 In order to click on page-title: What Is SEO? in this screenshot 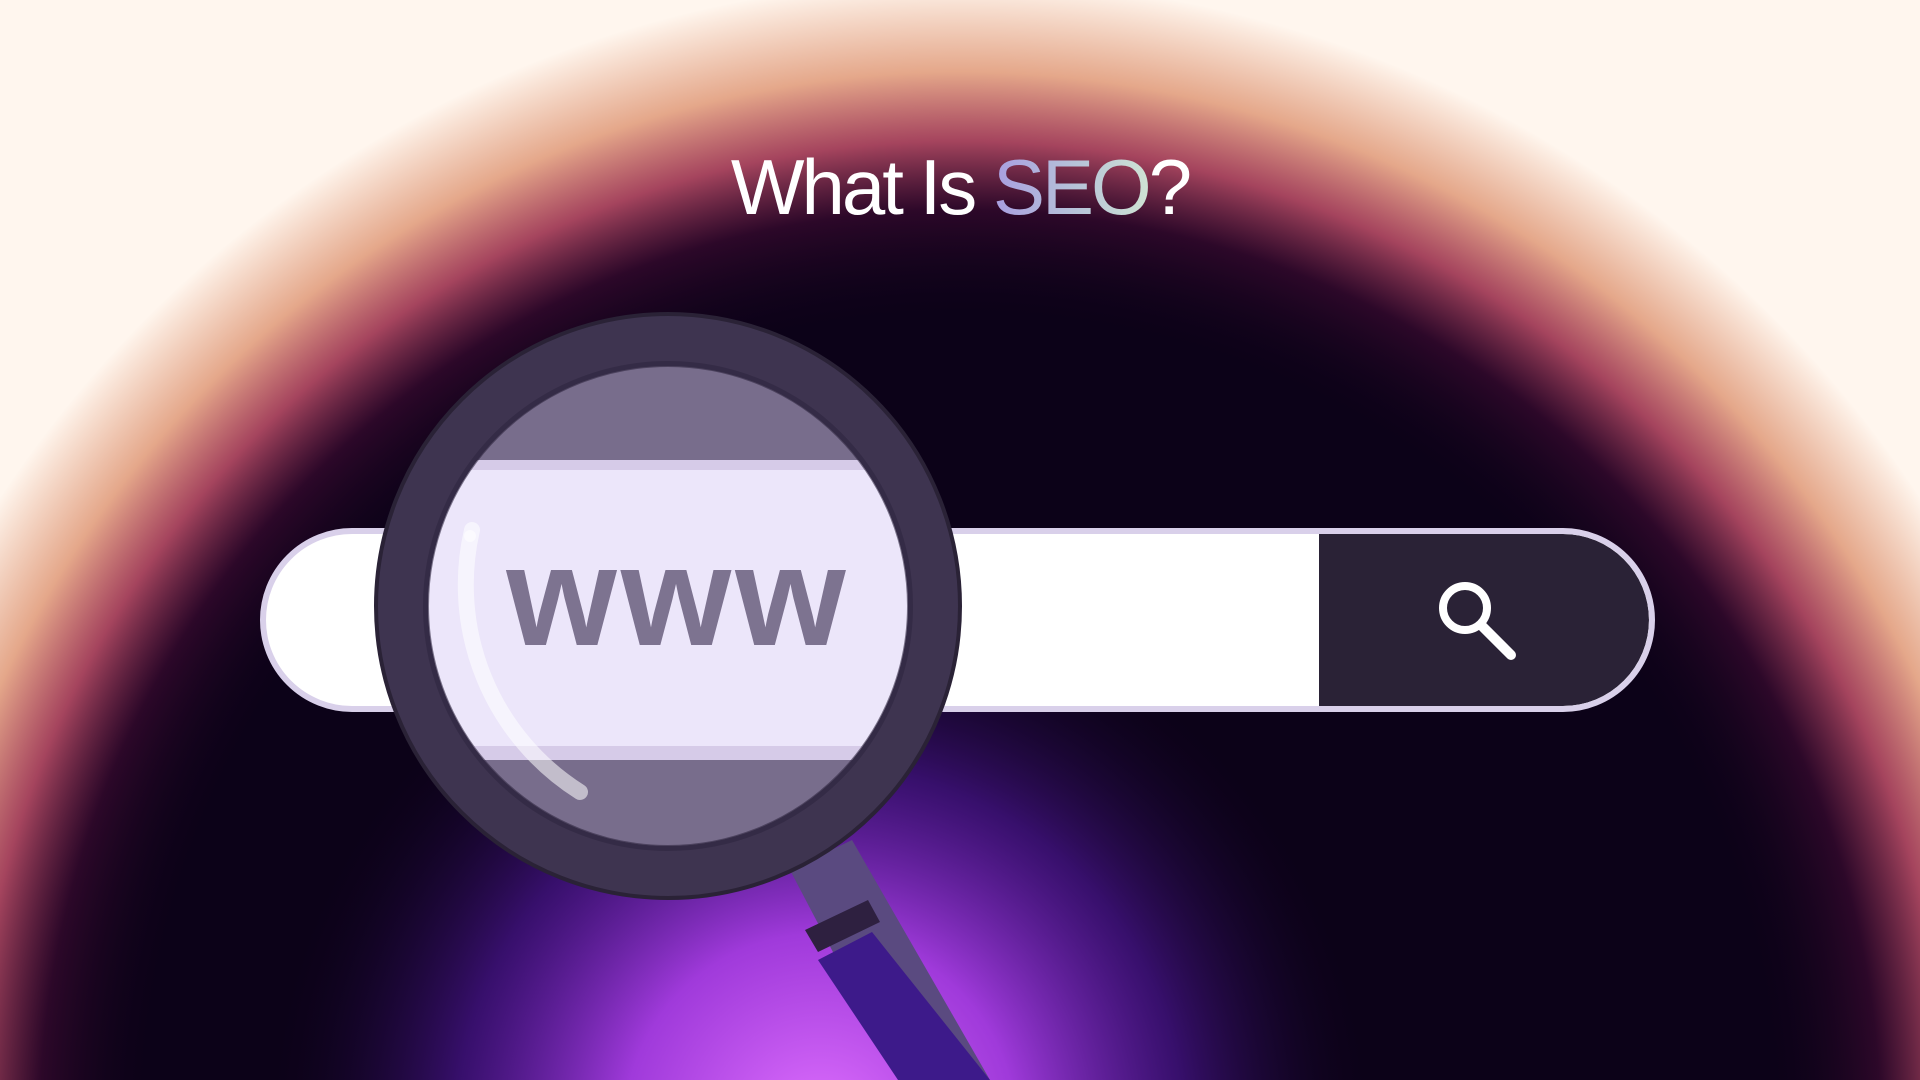, I will do `click(960, 187)`.